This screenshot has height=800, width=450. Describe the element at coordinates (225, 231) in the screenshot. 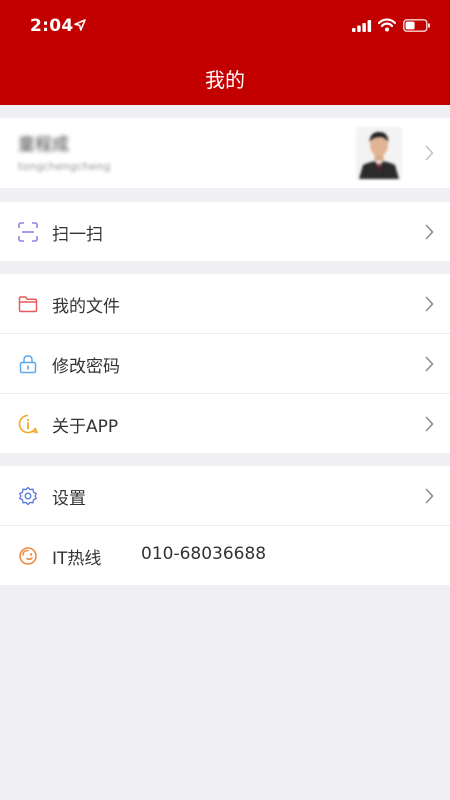

I see `menu-item-scan: 扫一扫` at that location.